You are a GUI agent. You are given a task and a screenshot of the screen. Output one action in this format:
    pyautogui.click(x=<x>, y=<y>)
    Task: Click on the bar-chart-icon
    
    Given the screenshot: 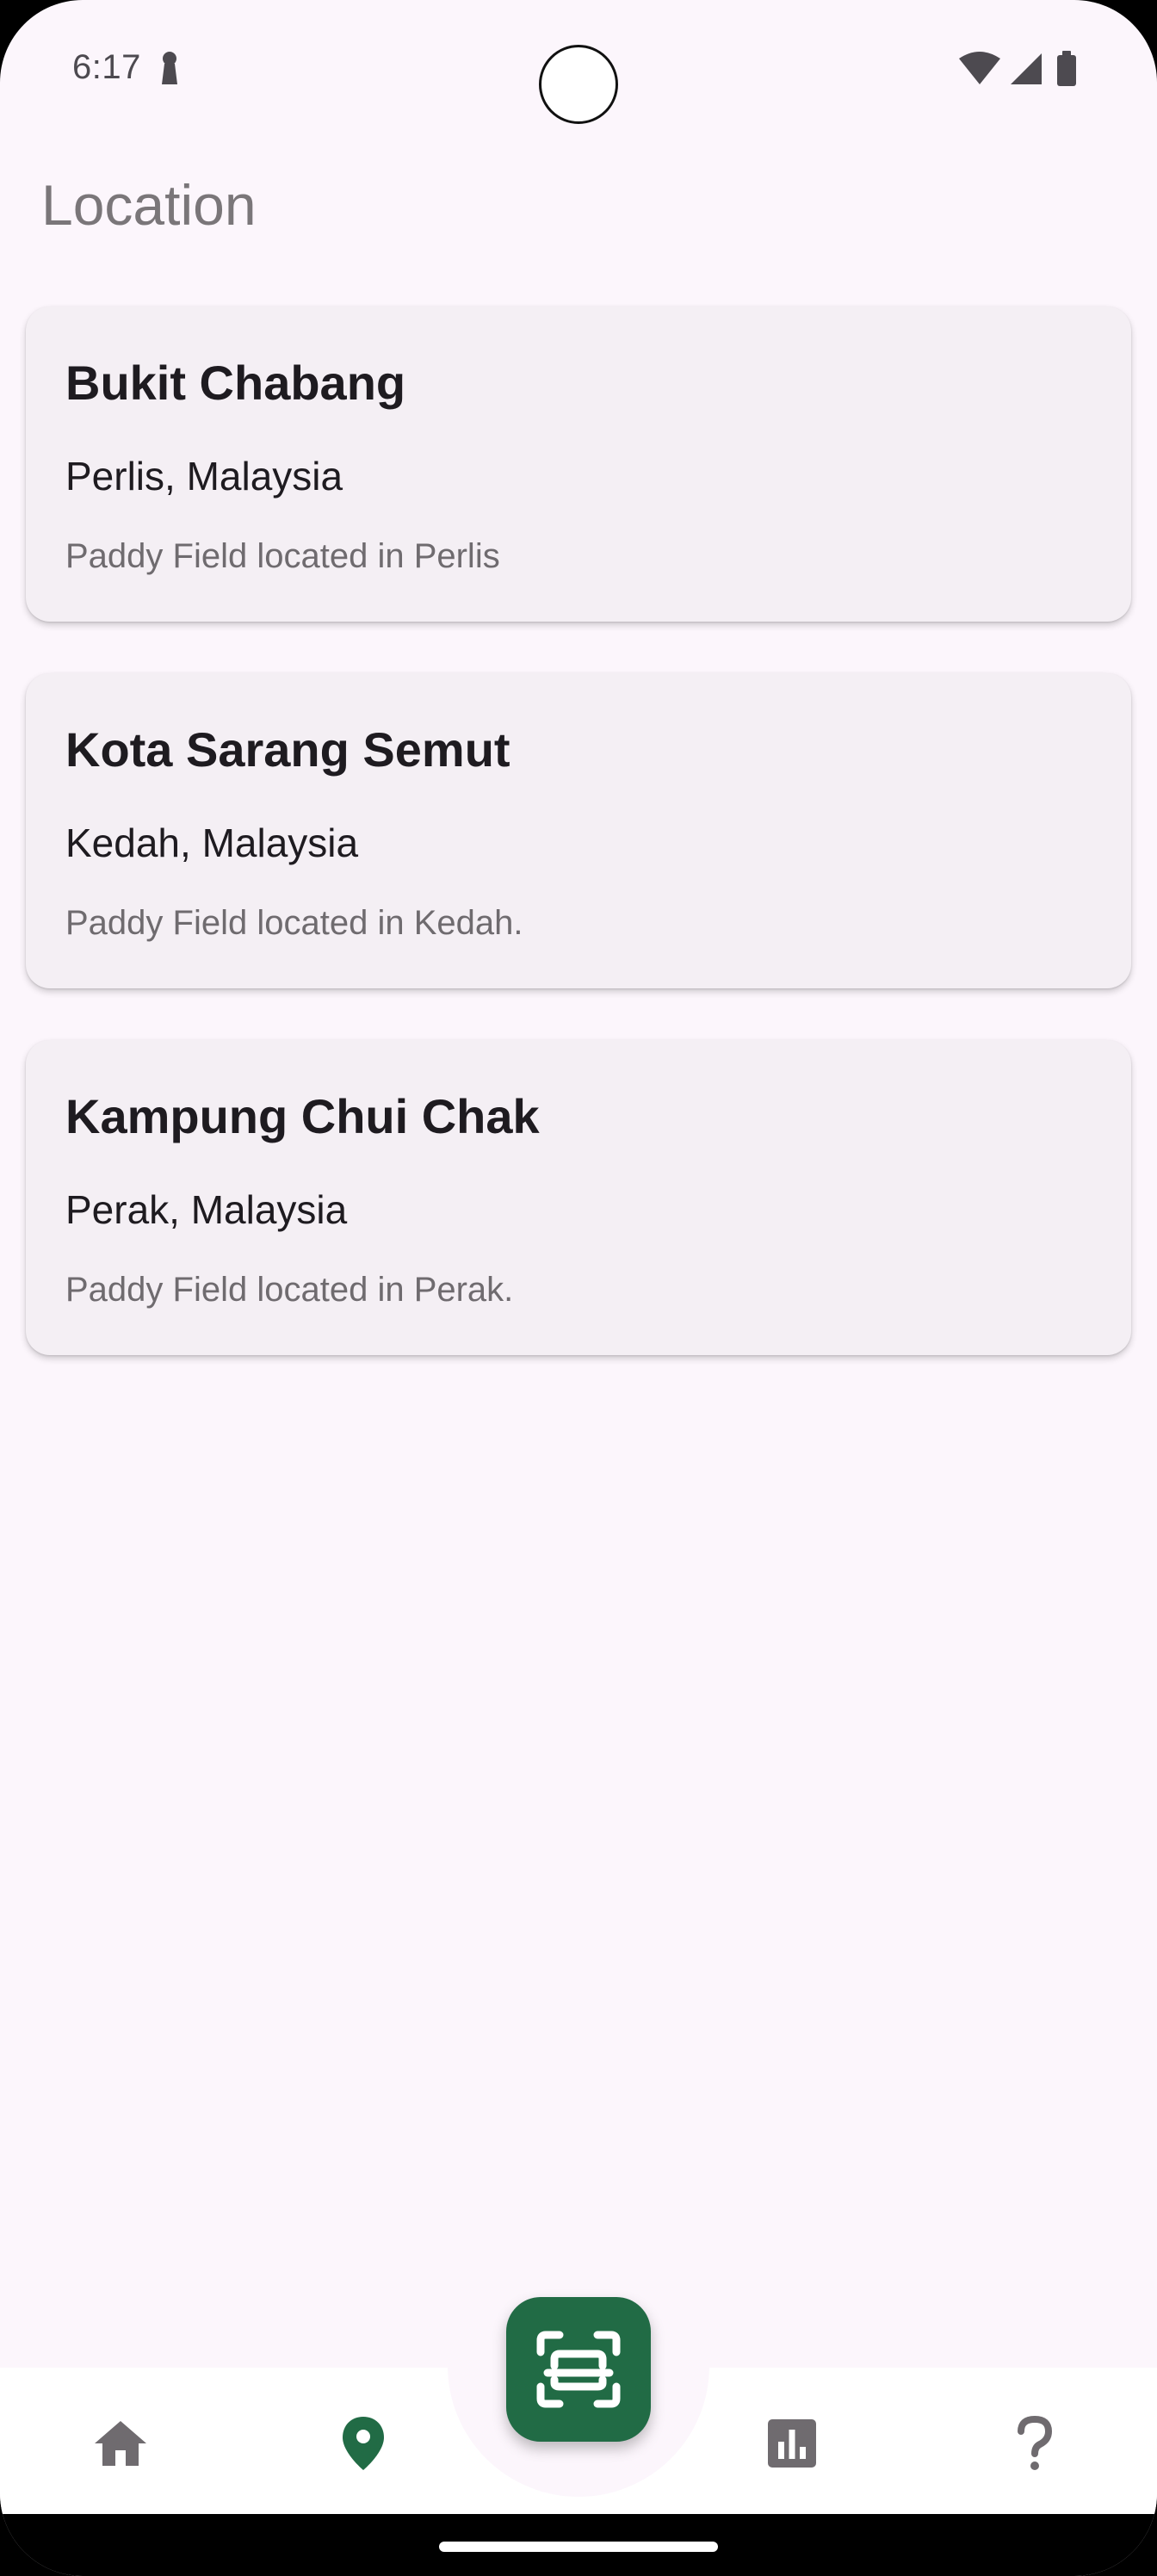 What is the action you would take?
    pyautogui.click(x=792, y=2444)
    